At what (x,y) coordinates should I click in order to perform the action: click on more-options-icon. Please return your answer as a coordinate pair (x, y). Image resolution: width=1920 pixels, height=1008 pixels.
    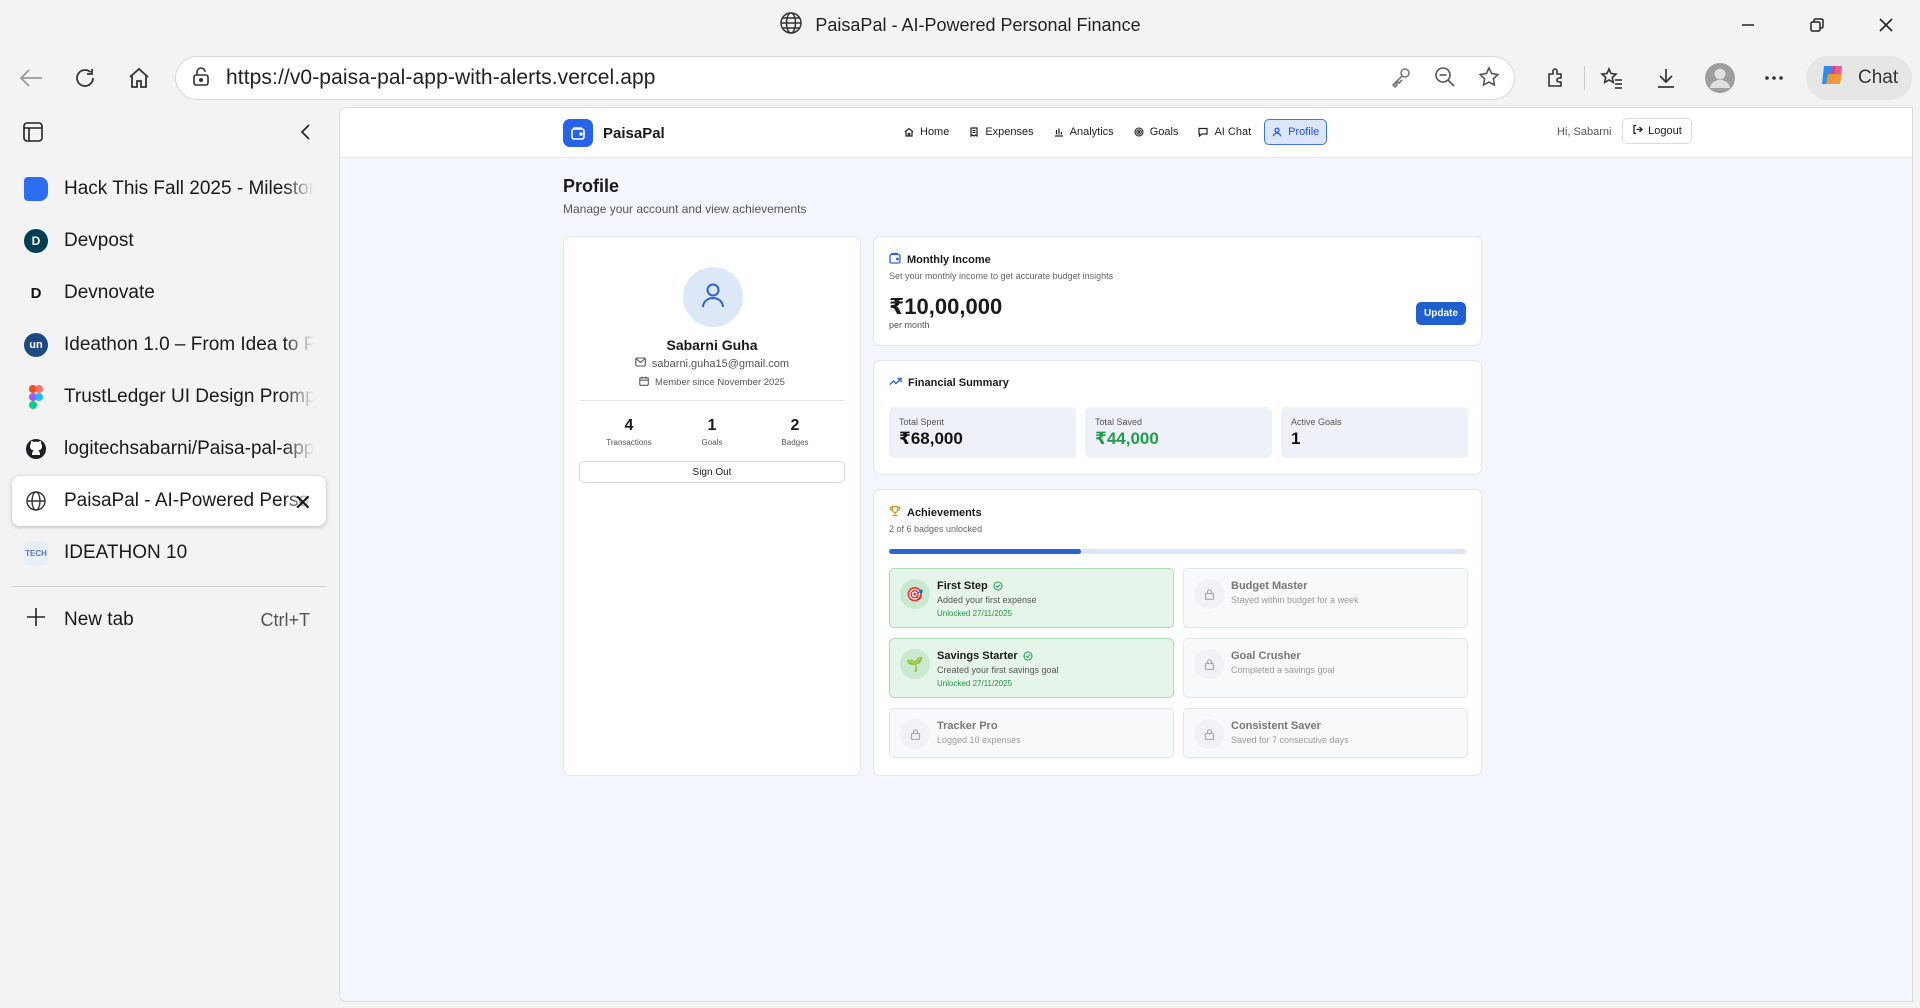
    Looking at the image, I should click on (1774, 78).